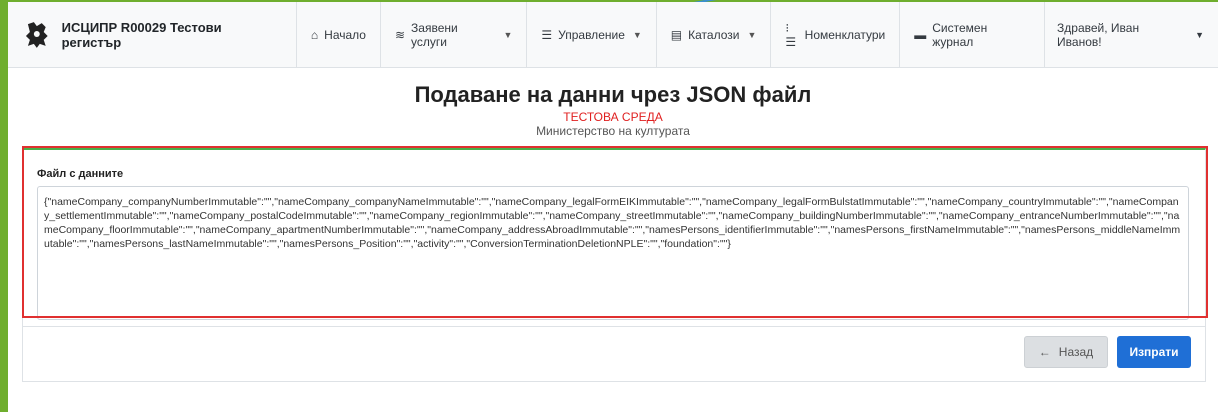 Image resolution: width=1218 pixels, height=412 pixels. What do you see at coordinates (920, 34) in the screenshot?
I see `journal-icon: ▬` at bounding box center [920, 34].